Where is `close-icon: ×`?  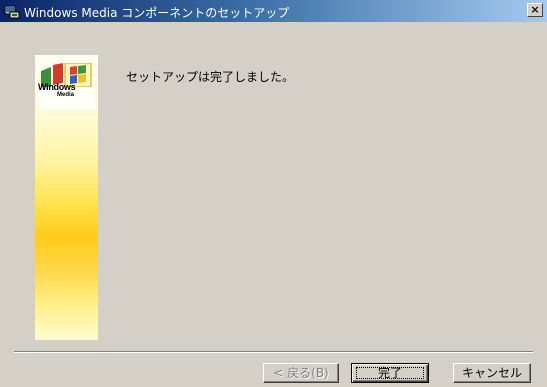 close-icon: × is located at coordinates (535, 9).